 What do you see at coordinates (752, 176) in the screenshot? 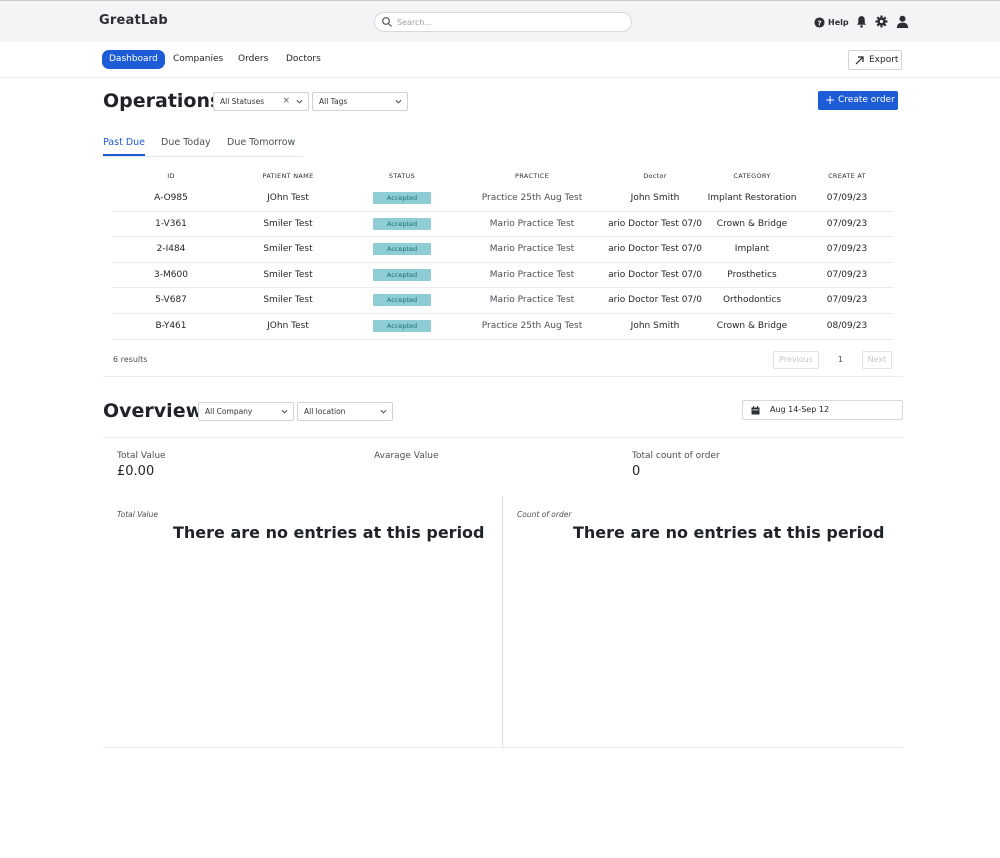
I see `col-category: CATEGORY` at bounding box center [752, 176].